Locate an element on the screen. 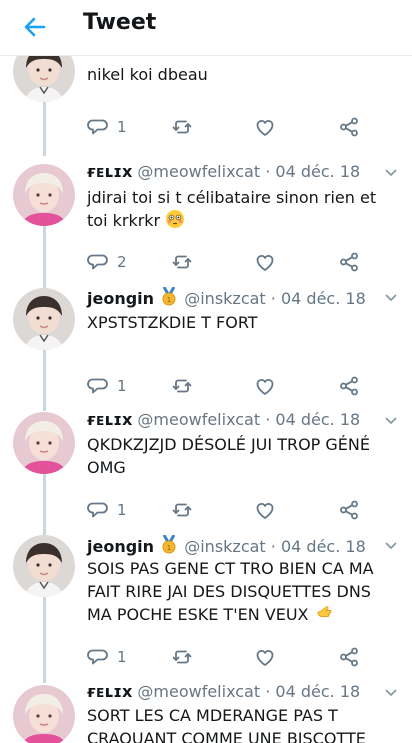 The image size is (412, 743). tweet-text: XPSTSTZKDIE T FORT is located at coordinates (172, 322).